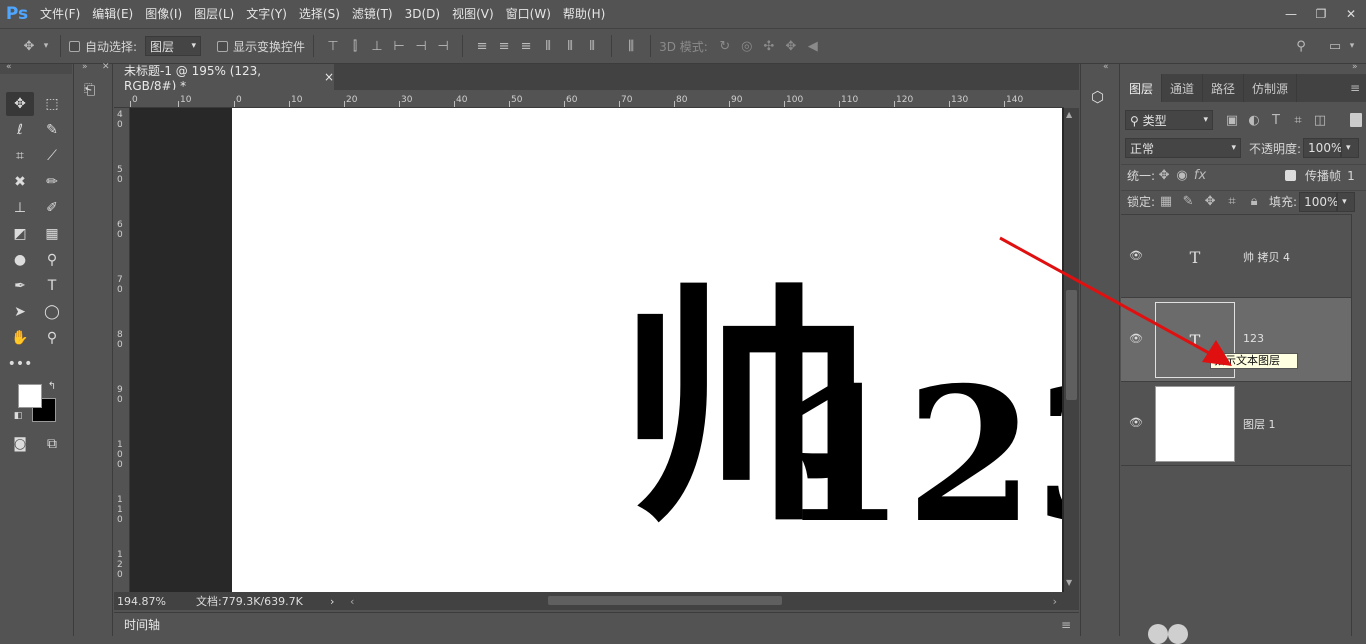 This screenshot has width=1366, height=644. Describe the element at coordinates (1358, 425) in the screenshot. I see `layers-scrollbar` at that location.